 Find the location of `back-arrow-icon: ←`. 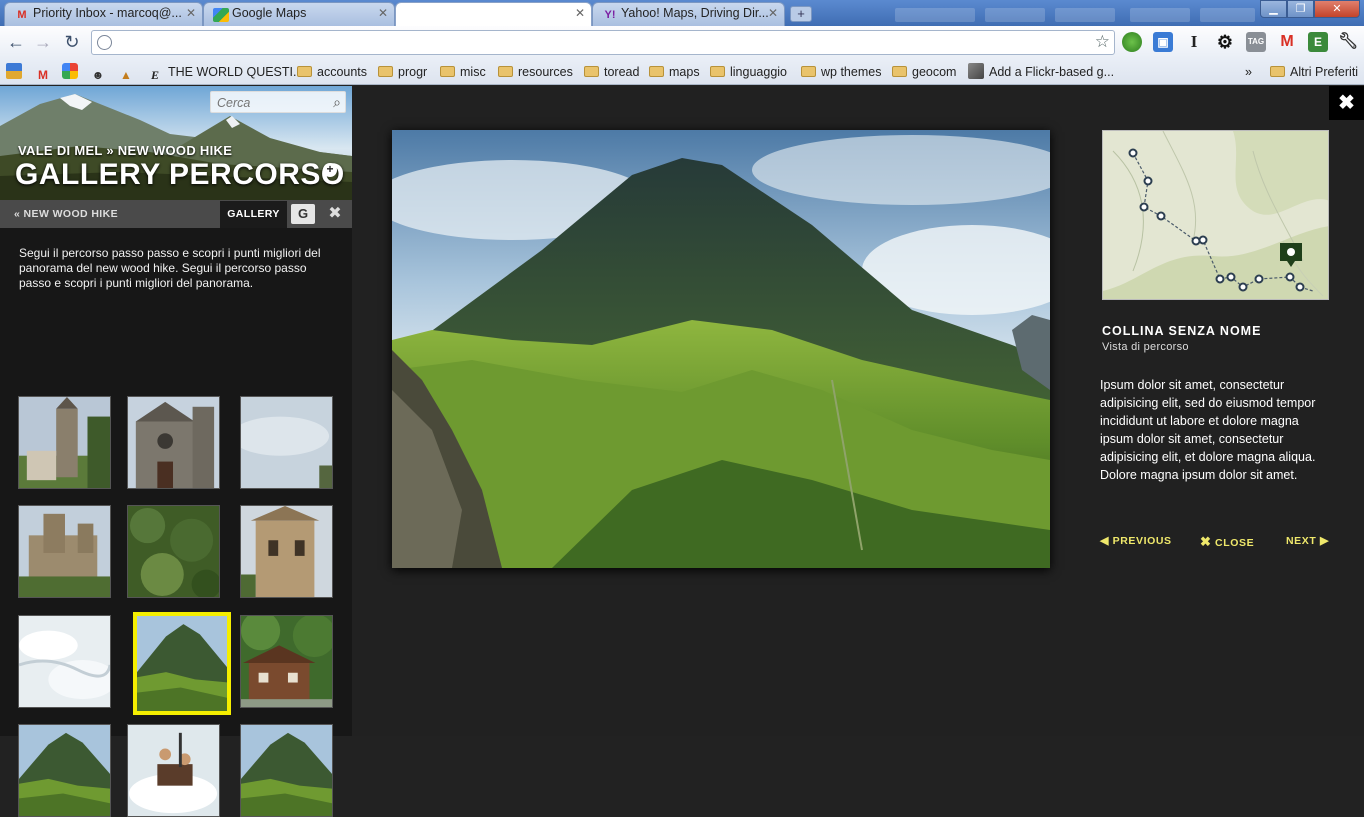

back-arrow-icon: ← is located at coordinates (16, 42).